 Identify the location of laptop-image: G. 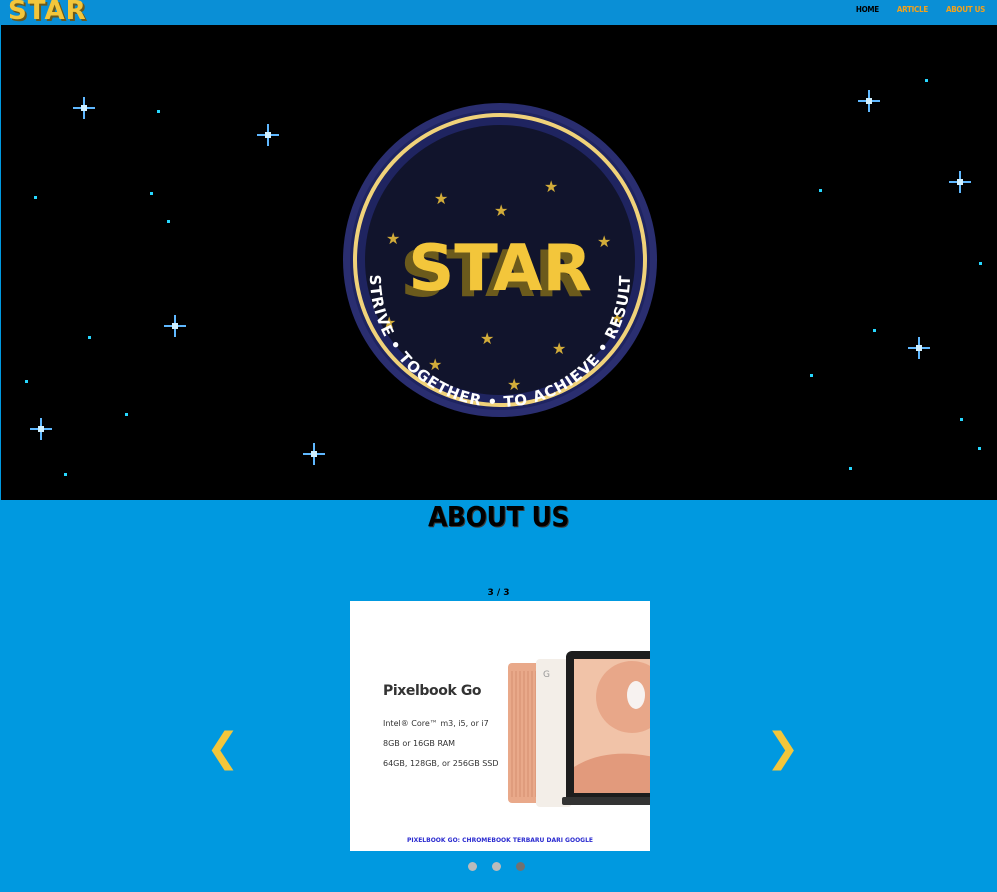
(579, 729).